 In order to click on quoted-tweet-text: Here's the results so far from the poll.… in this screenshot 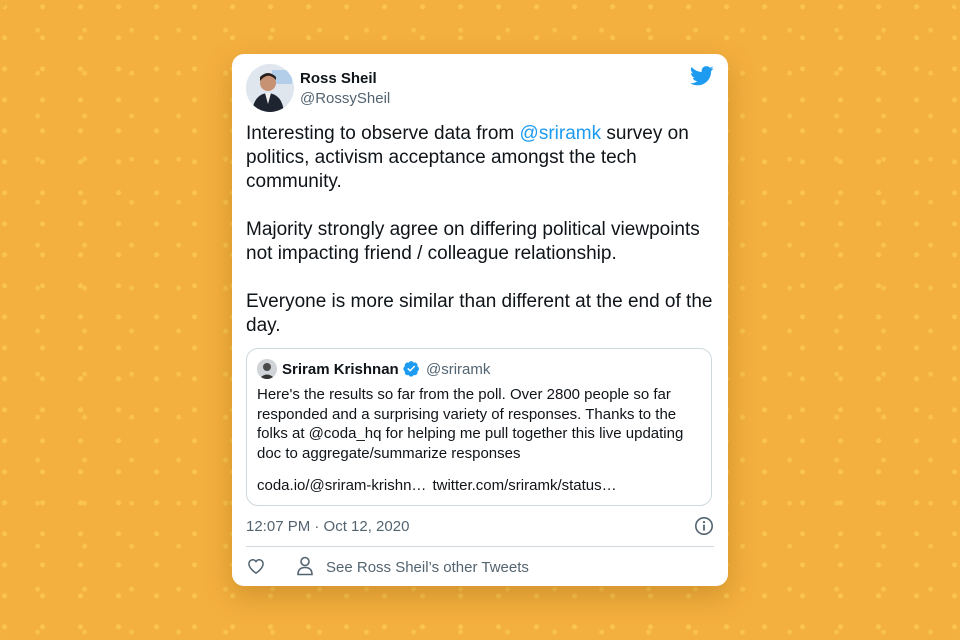, I will do `click(470, 424)`.